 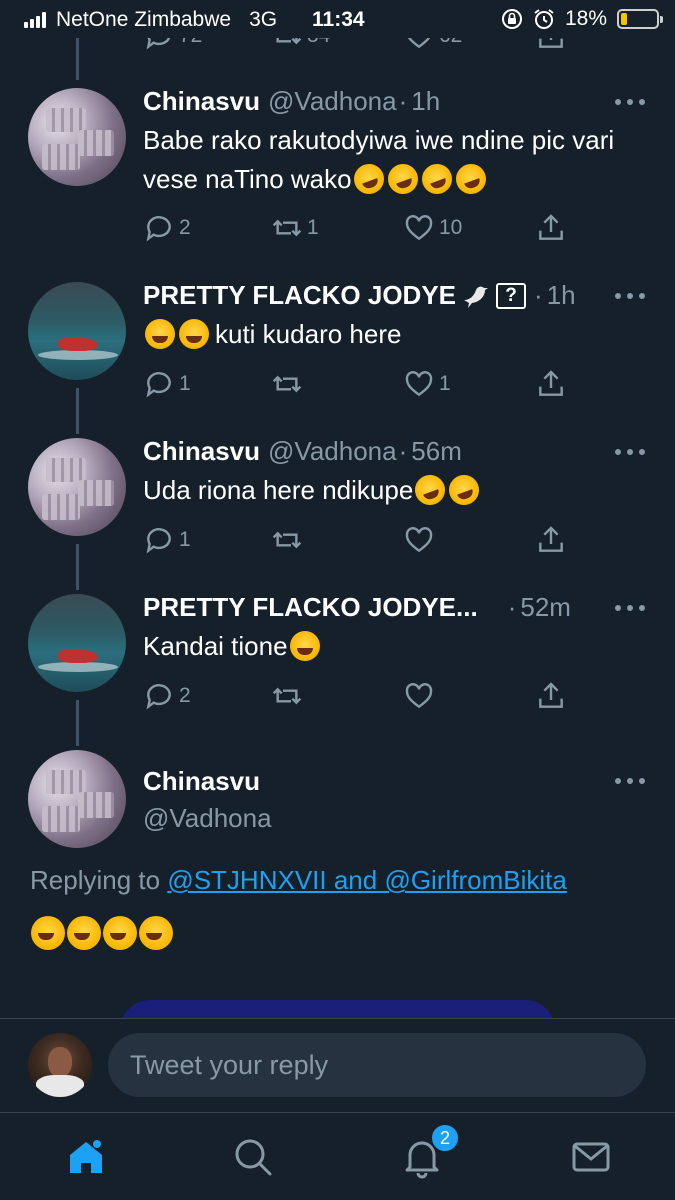 I want to click on like-button: 10, so click(x=432, y=228).